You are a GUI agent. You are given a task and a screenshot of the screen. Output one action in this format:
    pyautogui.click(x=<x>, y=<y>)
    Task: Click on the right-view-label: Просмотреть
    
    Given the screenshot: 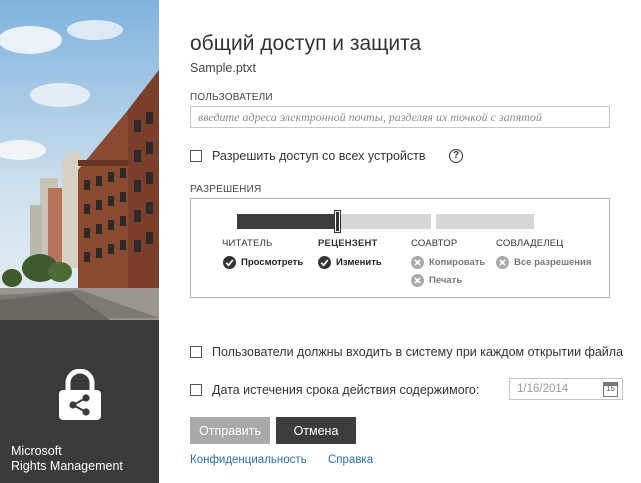 What is the action you would take?
    pyautogui.click(x=272, y=262)
    